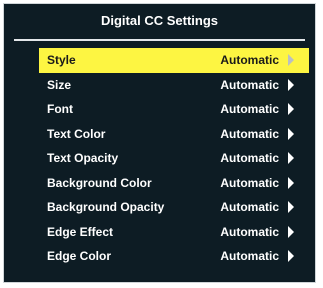 The width and height of the screenshot is (323, 288). What do you see at coordinates (174, 256) in the screenshot?
I see `menu-item-edge-color: Edge Color Automatic` at bounding box center [174, 256].